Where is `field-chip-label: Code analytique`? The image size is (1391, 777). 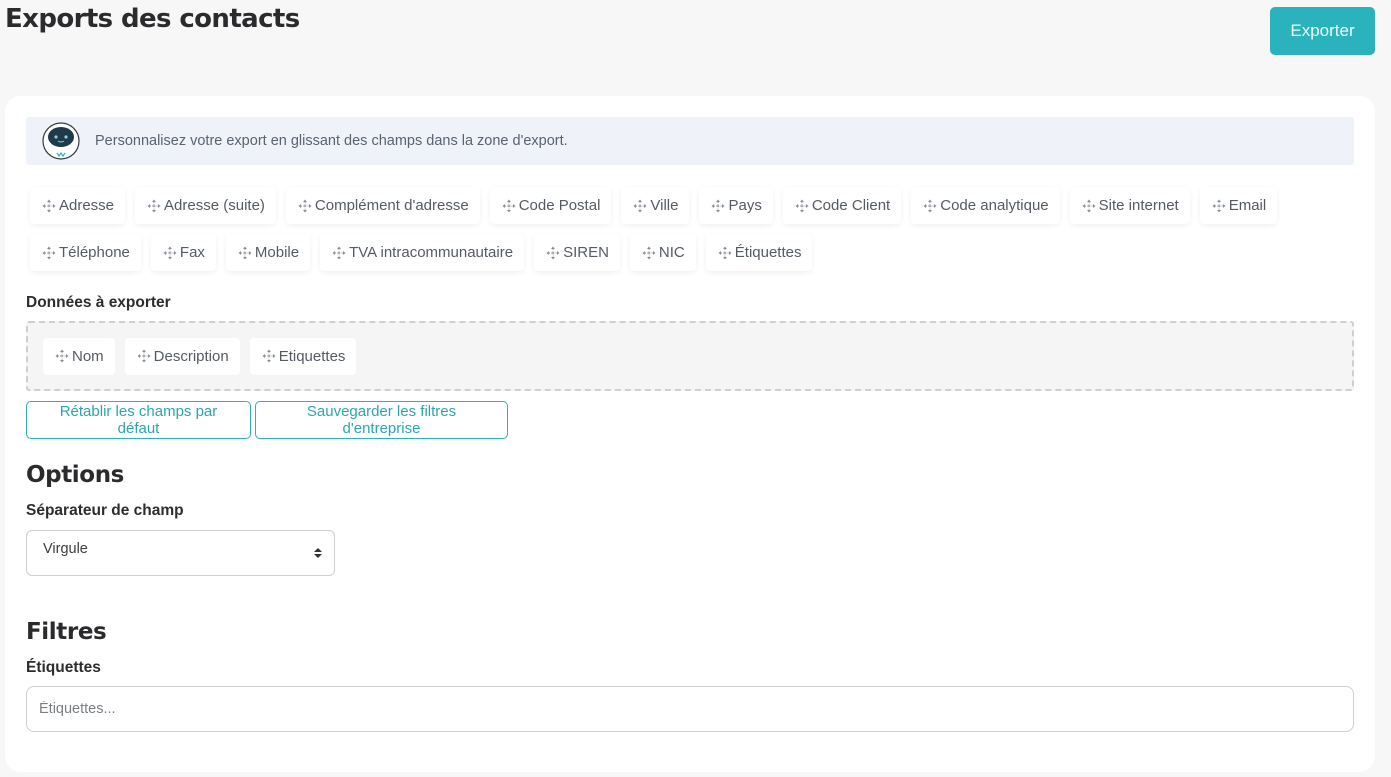
field-chip-label: Code analytique is located at coordinates (994, 205).